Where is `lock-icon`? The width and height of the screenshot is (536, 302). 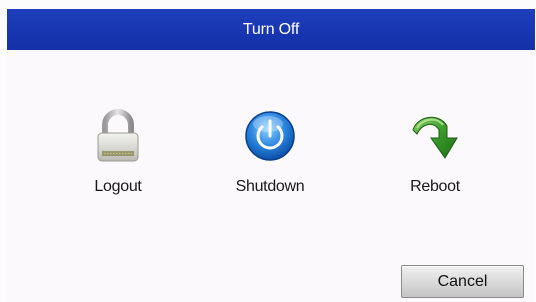
lock-icon is located at coordinates (118, 136).